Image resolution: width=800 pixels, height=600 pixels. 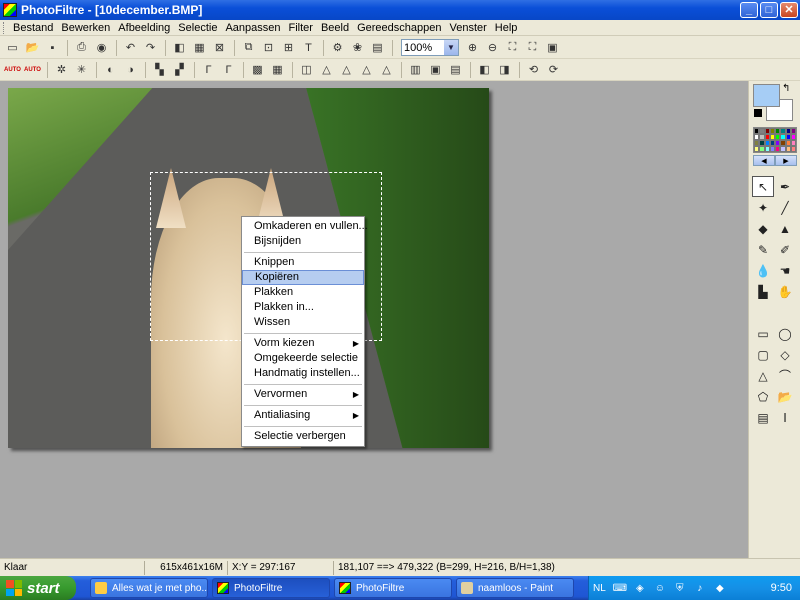 I want to click on rounded-rect-select-icon: ▢, so click(x=763, y=354).